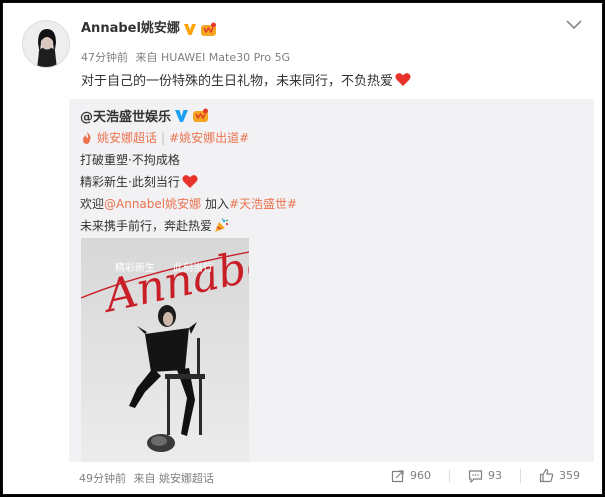  I want to click on post-time: 47分钟前, so click(104, 57).